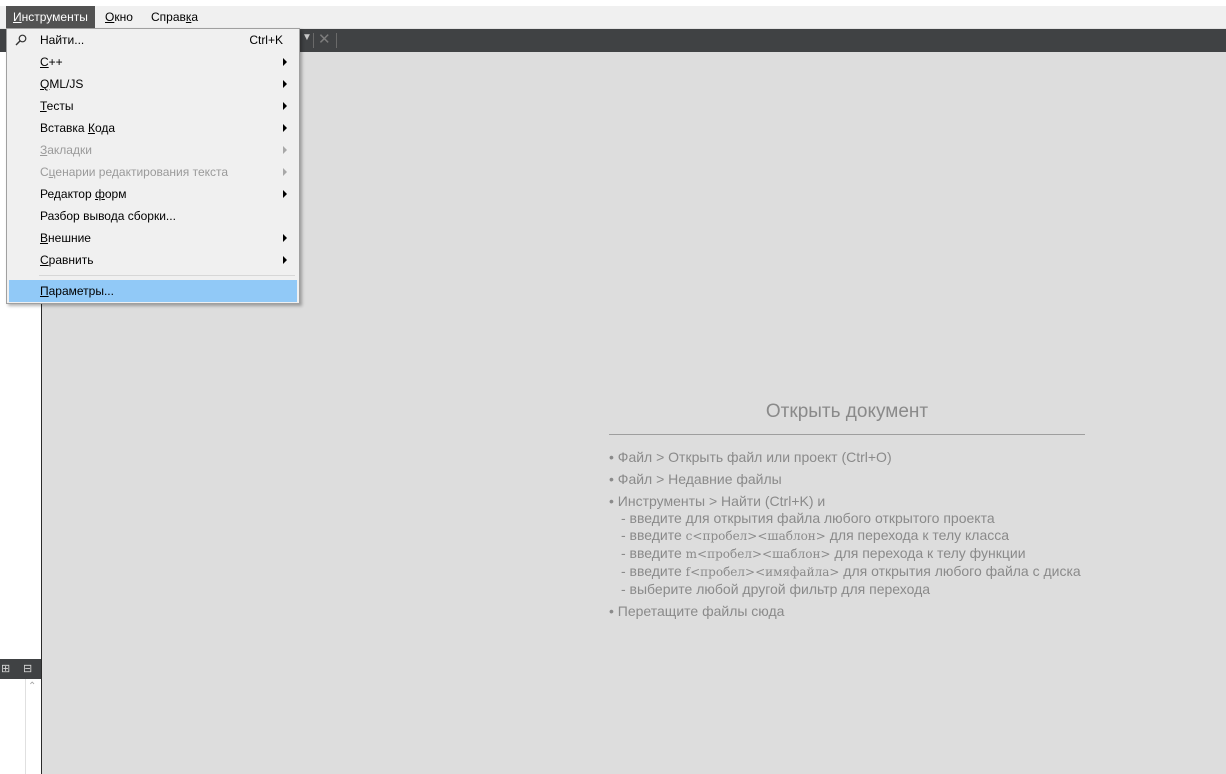 This screenshot has height=774, width=1226. What do you see at coordinates (847, 411) in the screenshot?
I see `hint-title: Открыть документ` at bounding box center [847, 411].